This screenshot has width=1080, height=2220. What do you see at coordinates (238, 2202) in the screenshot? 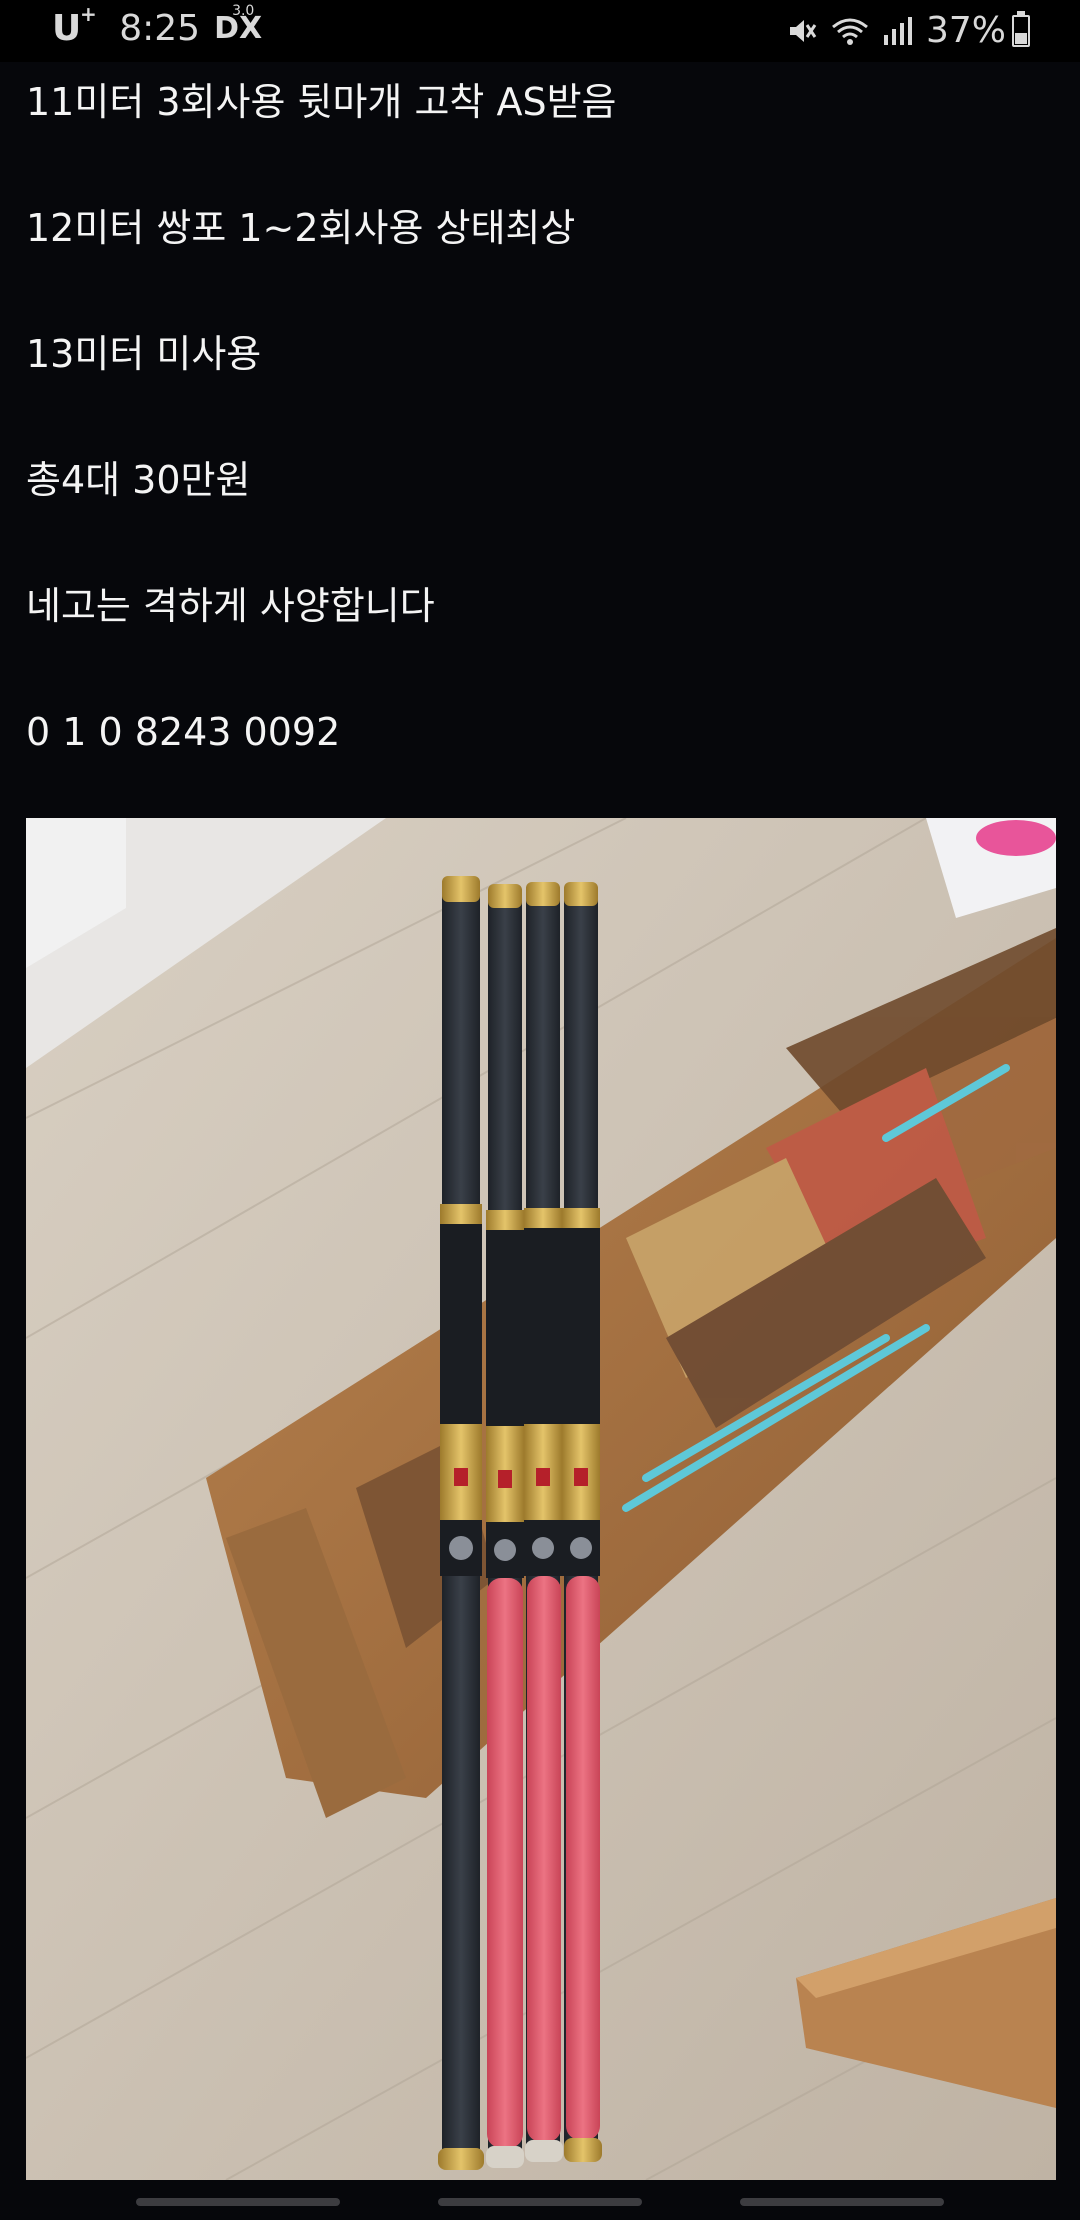
I see `nav-recents-button` at bounding box center [238, 2202].